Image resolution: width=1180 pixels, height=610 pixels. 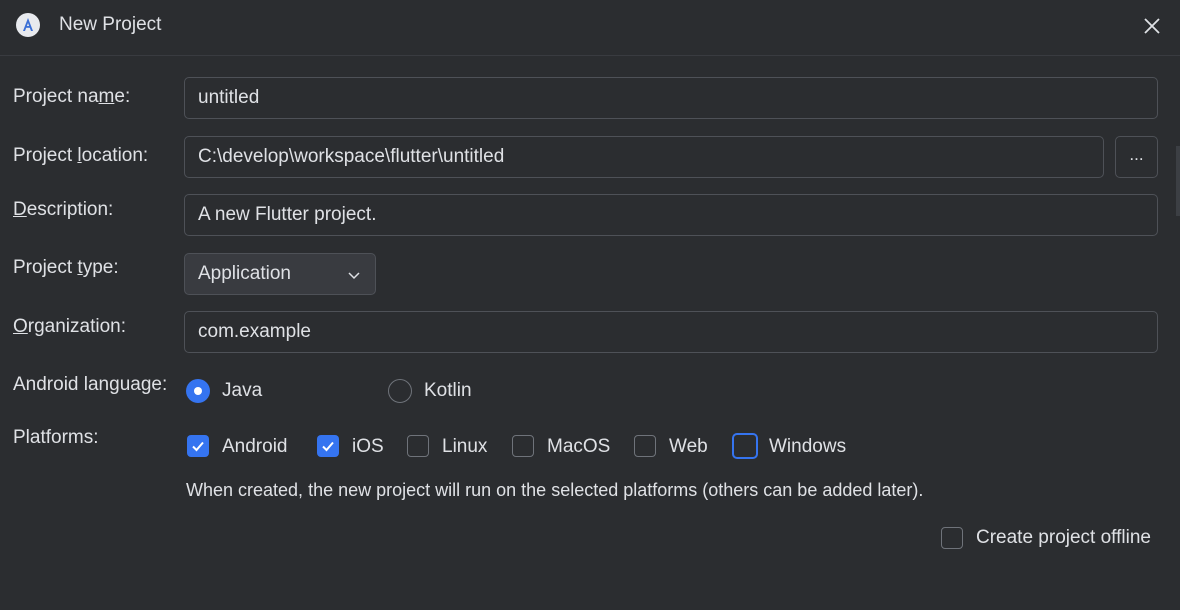 What do you see at coordinates (354, 276) in the screenshot?
I see `chevron-down-icon` at bounding box center [354, 276].